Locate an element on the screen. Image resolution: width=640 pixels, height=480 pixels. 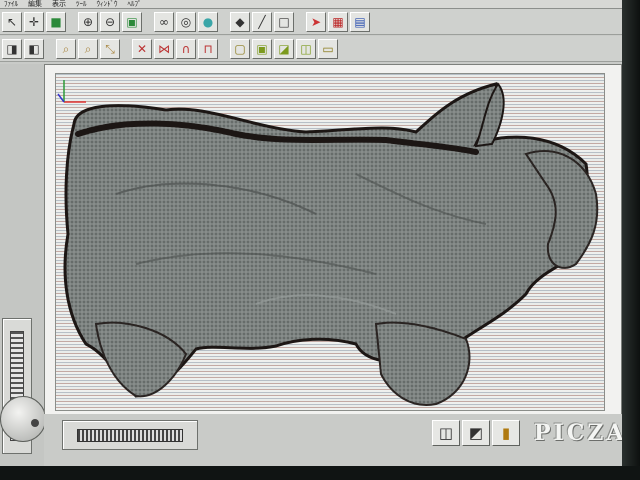
zoom-in-button: ⊕ is located at coordinates (88, 21).